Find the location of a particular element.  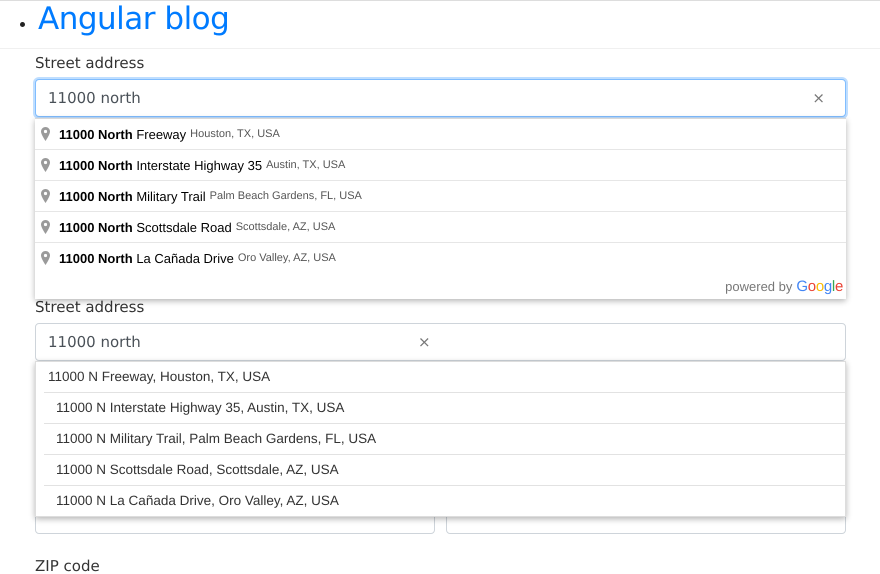

suggestion-location: Scottsdale, AZ, USA is located at coordinates (286, 227).